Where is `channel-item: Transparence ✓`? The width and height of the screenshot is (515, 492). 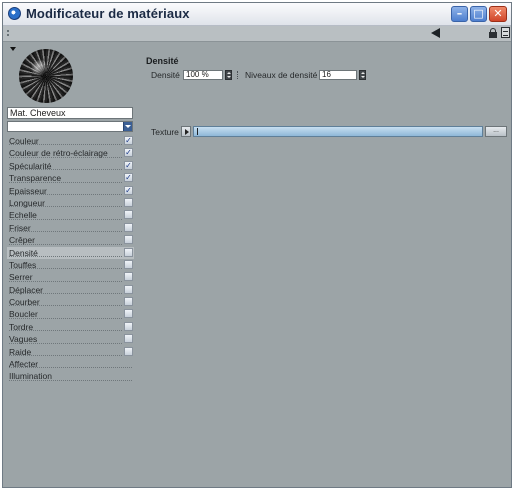 channel-item: Transparence ✓ is located at coordinates (70, 178).